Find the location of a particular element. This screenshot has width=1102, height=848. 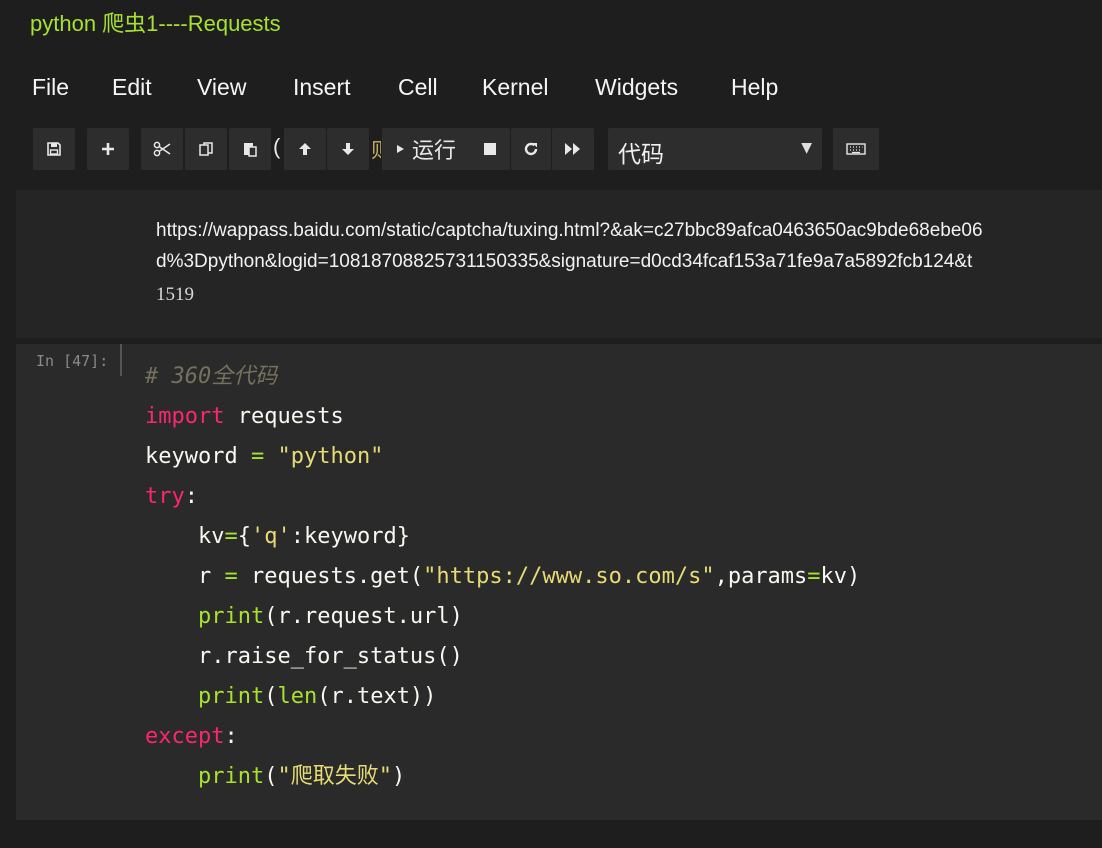

paste-button is located at coordinates (250, 149).